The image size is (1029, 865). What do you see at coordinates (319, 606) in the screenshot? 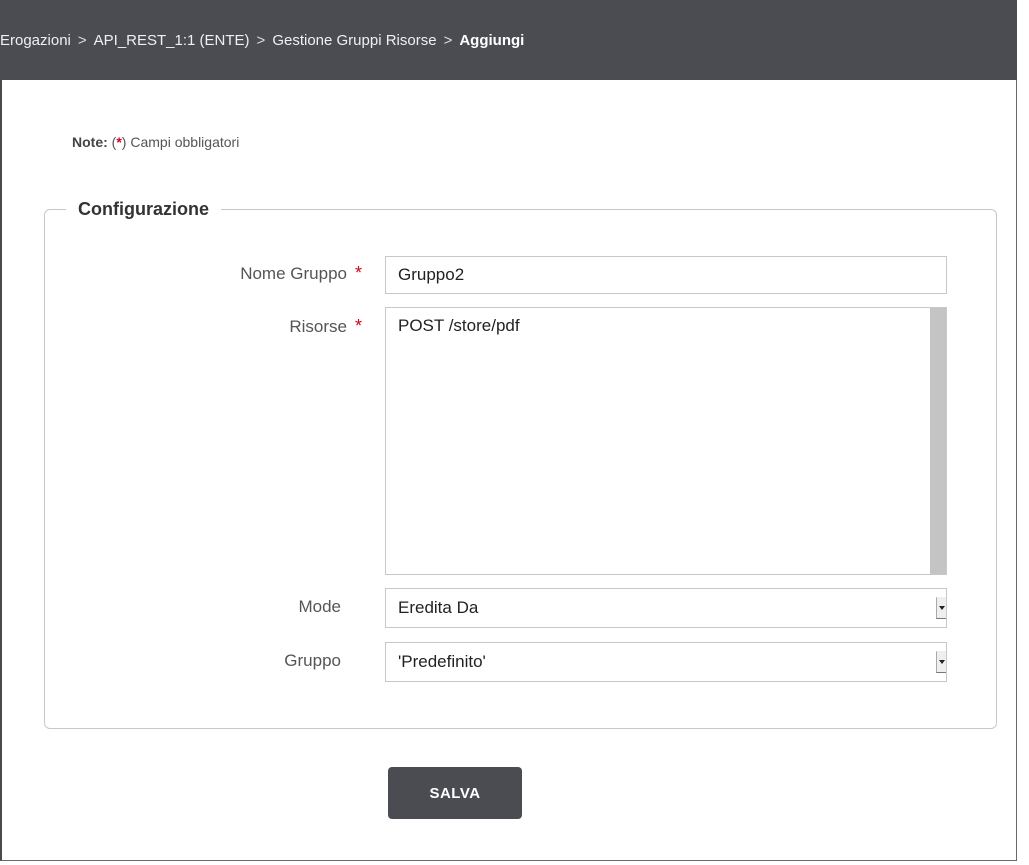
I see `mode-label: Mode` at bounding box center [319, 606].